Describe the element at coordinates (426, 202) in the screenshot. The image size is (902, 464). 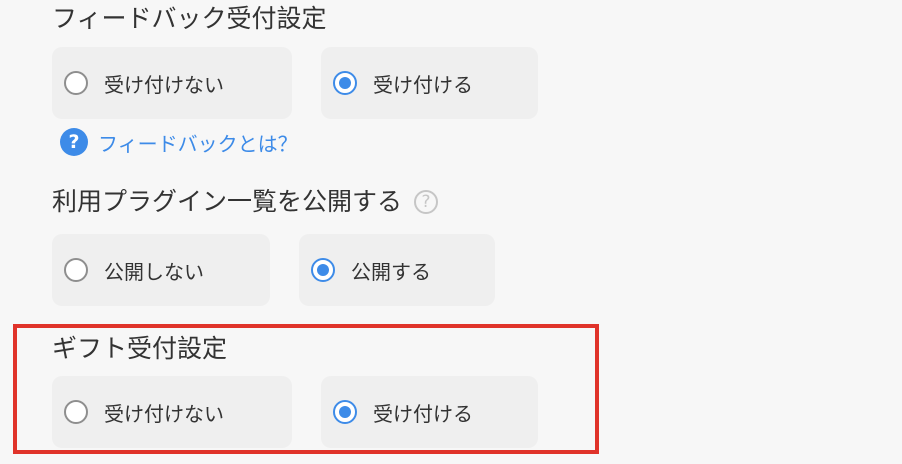
I see `question-circle-outline-icon: ?` at that location.